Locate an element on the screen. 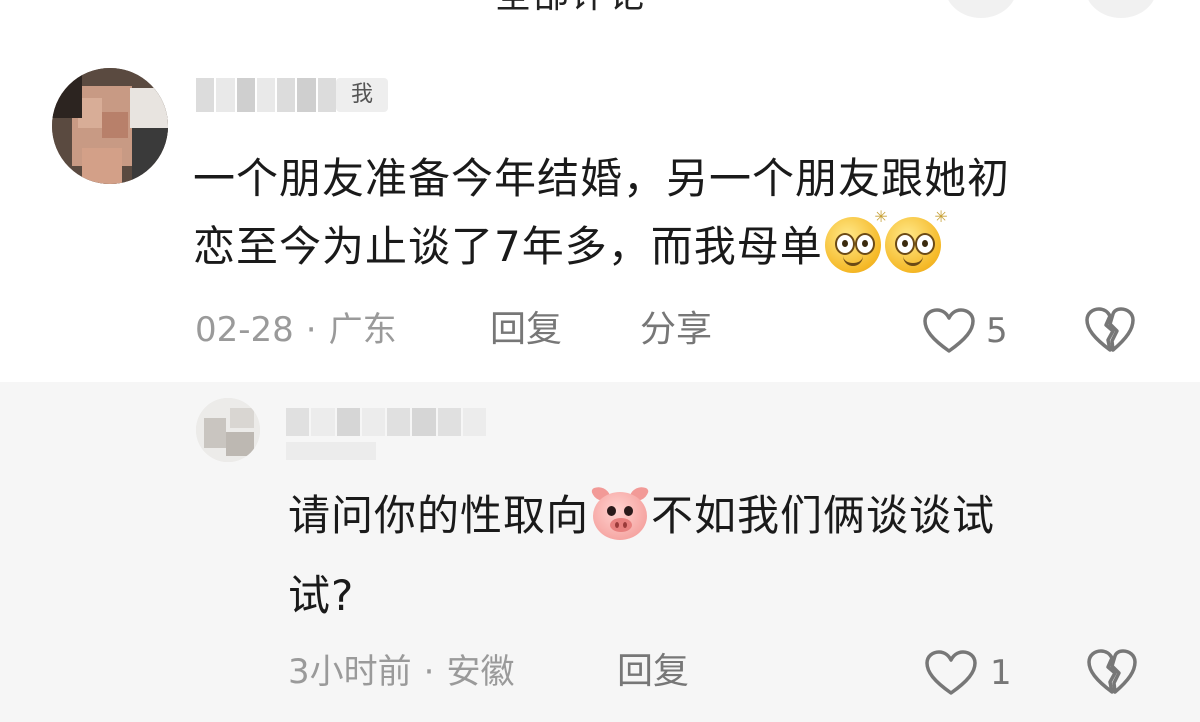 The height and width of the screenshot is (722, 1200). top-header: 全部评论 is located at coordinates (600, 15).